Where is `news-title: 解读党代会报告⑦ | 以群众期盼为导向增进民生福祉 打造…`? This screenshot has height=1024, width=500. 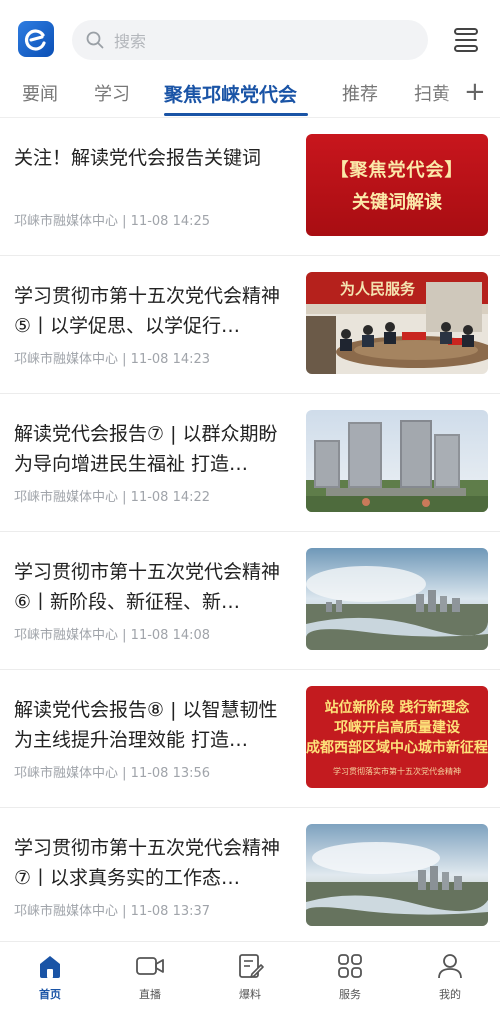
news-title: 解读党代会报告⑦ | 以群众期盼为导向增进民生福祉 打造… is located at coordinates (146, 449).